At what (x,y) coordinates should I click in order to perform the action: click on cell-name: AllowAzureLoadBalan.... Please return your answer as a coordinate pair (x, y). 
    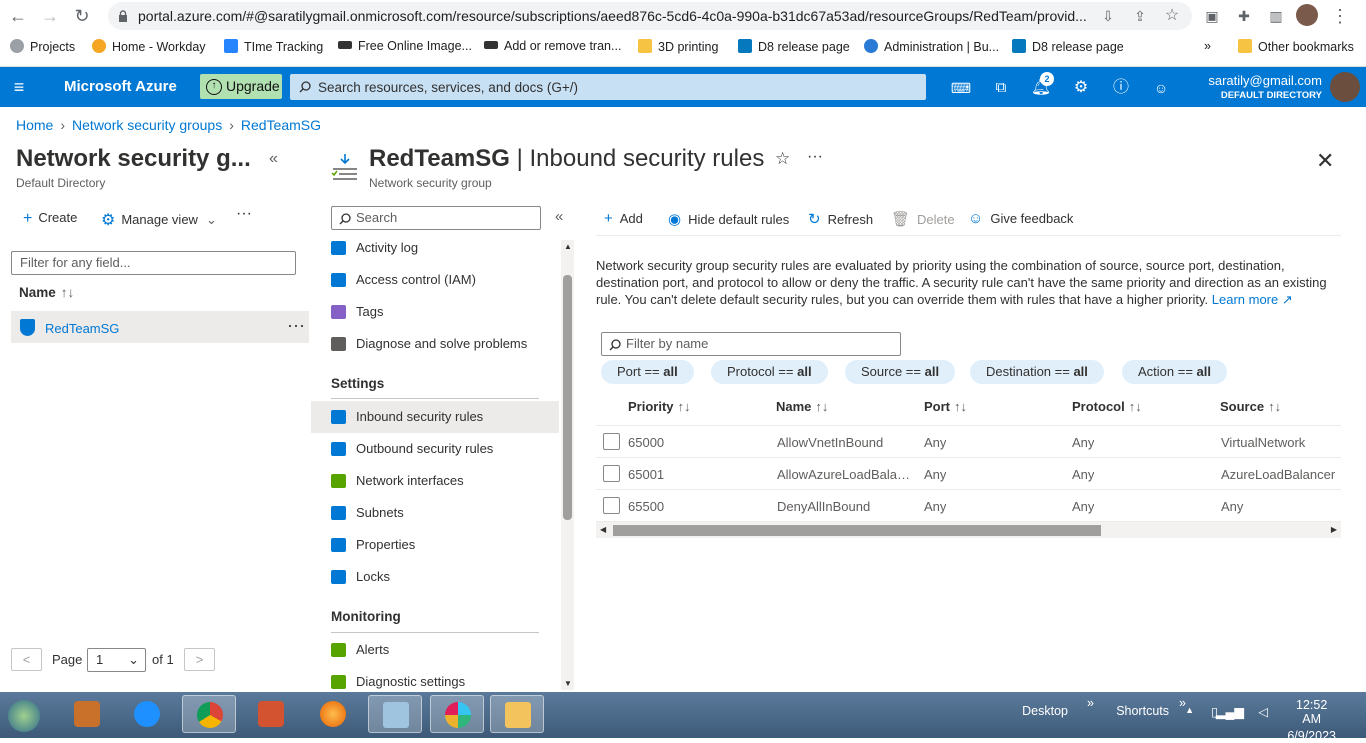
    Looking at the image, I should click on (846, 474).